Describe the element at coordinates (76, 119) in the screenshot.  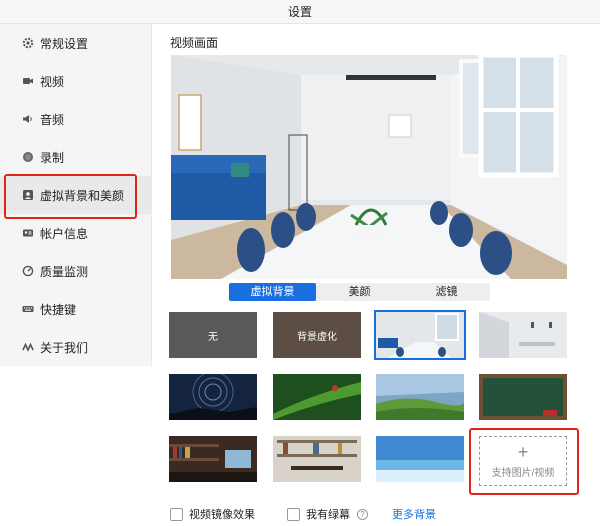
I see `sidebar-item-audio: 音频` at that location.